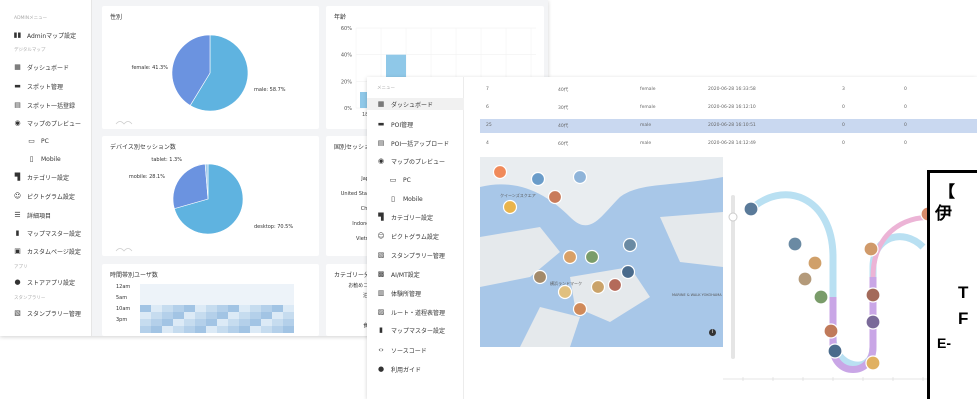 The width and height of the screenshot is (977, 399). I want to click on main-sidebar-item-ai: ▩ AI/MT設定, so click(398, 274).